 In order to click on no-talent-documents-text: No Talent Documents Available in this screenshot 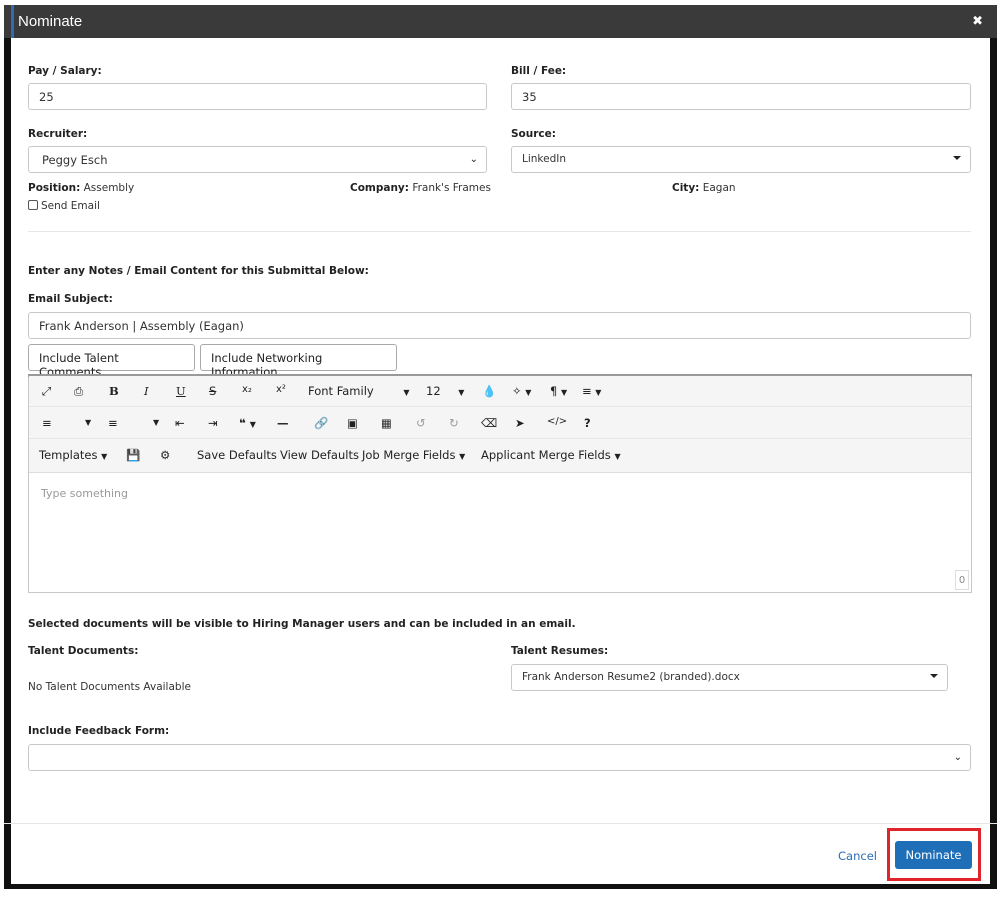, I will do `click(109, 687)`.